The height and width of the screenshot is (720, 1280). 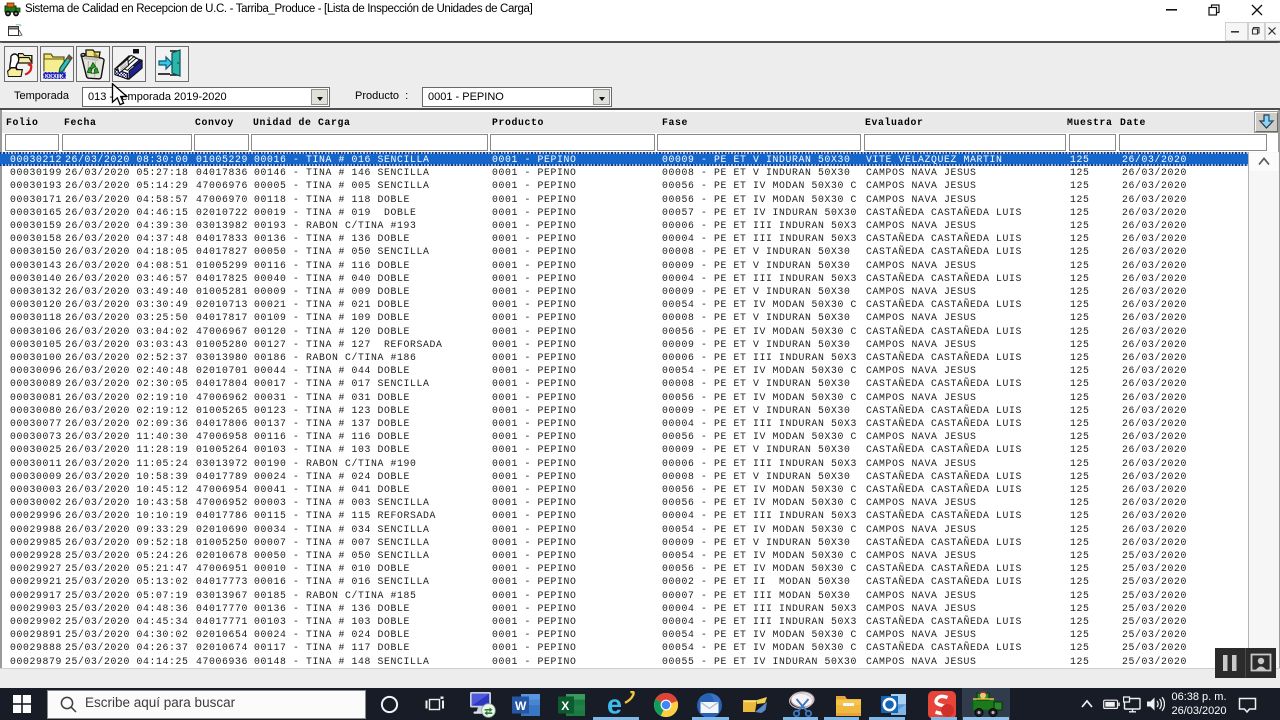 What do you see at coordinates (614, 705) in the screenshot?
I see `svg-text: e` at bounding box center [614, 705].